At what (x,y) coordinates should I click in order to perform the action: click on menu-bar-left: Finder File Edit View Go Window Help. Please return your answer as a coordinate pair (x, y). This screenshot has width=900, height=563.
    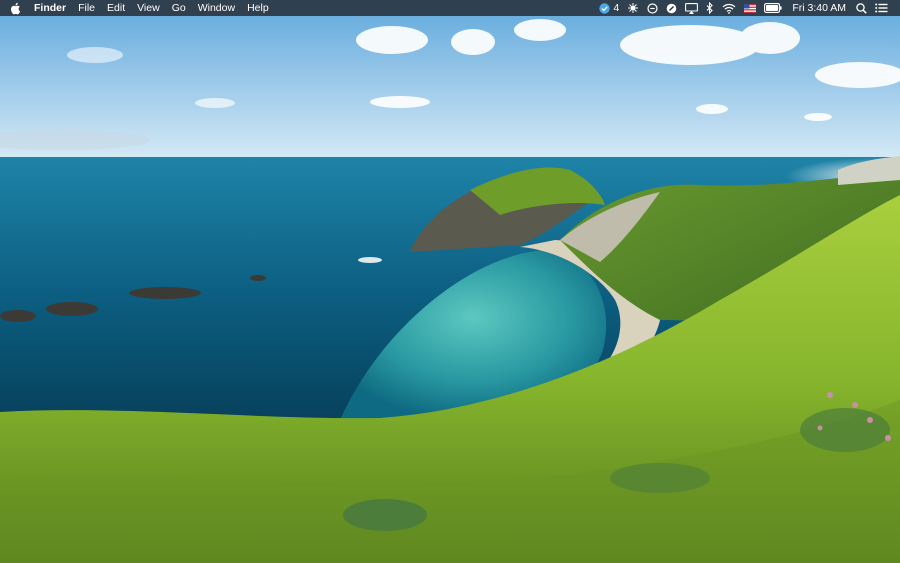
    Looking at the image, I should click on (141, 8).